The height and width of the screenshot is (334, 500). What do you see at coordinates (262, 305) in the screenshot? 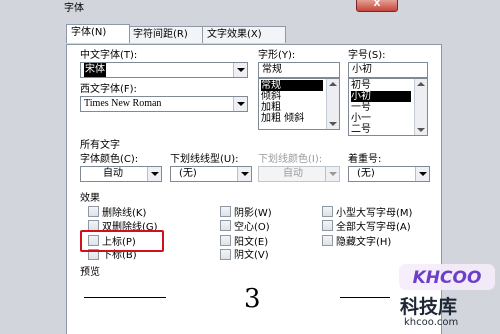
I see `preview-area` at bounding box center [262, 305].